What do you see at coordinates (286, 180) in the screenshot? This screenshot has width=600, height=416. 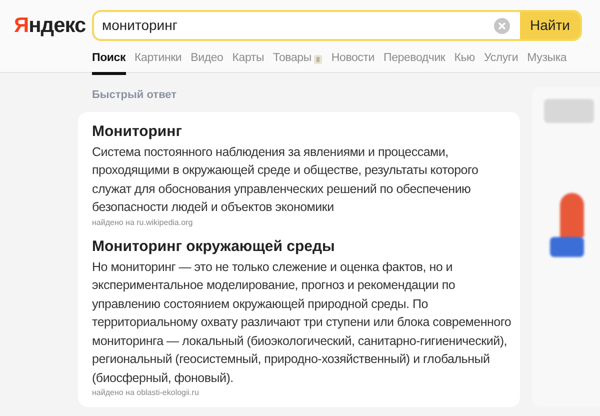 I see `answer-text: Система постоянного наблюдения за явлениями и процессами, проходящими в окружающей среде и обществе, результаты которого служат для обоснования управленческих решений по обеспечению безопасности людей и объектов экономики` at bounding box center [286, 180].